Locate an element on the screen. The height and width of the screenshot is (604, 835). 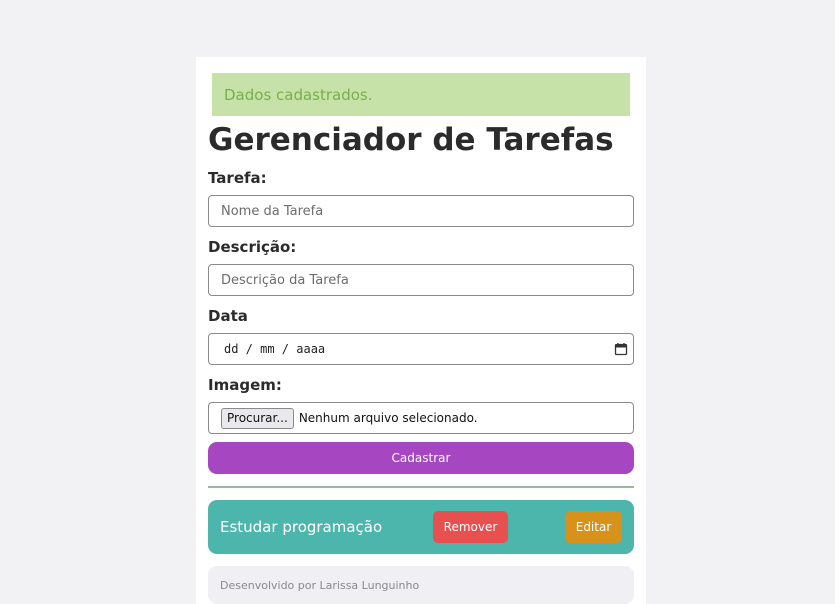
footer-text: Desenvolvido por Larissa Lunguinho is located at coordinates (320, 585).